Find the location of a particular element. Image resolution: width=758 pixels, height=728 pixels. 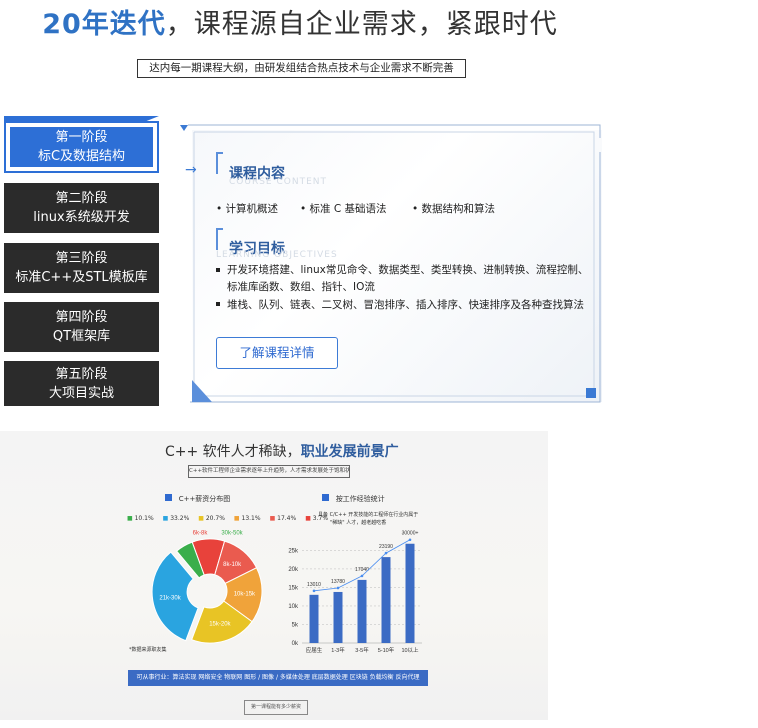

pie-slice-label: 8k-10k is located at coordinates (232, 565).